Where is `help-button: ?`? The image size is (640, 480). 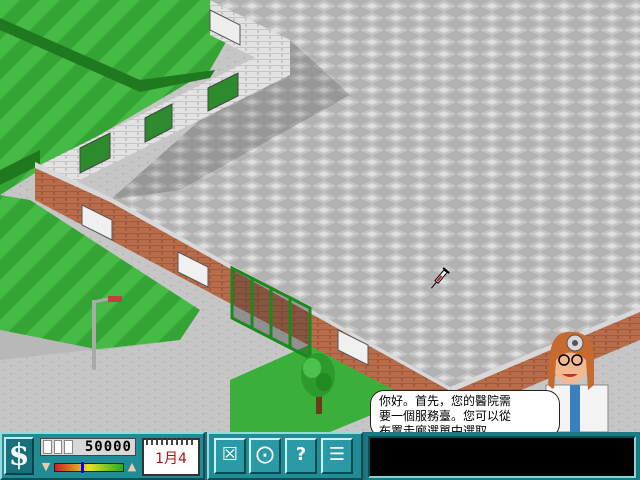
help-button: ? is located at coordinates (301, 456).